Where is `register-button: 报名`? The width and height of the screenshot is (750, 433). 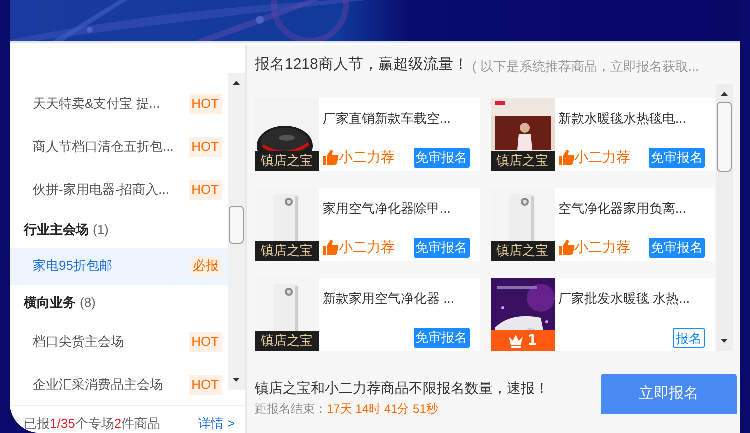 register-button: 报名 is located at coordinates (689, 338).